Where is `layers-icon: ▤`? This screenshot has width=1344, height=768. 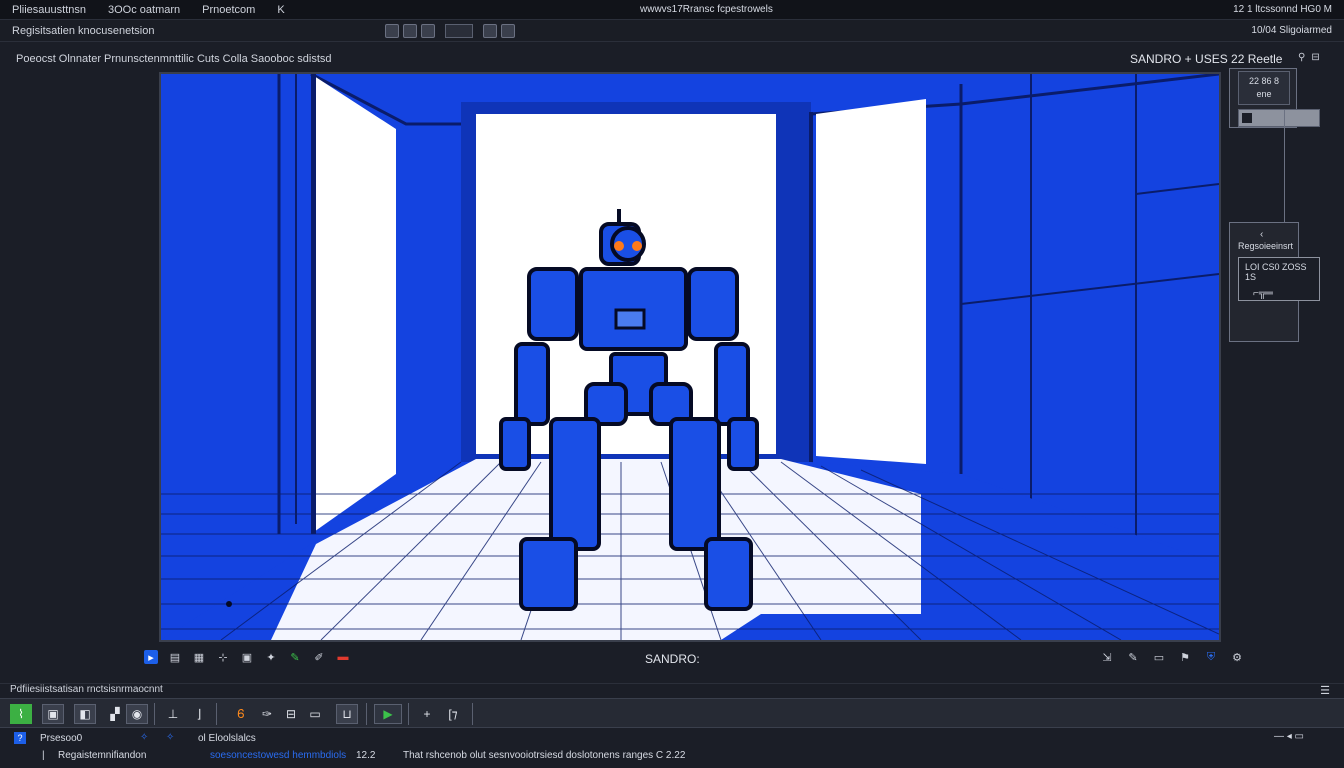 layers-icon: ▤ is located at coordinates (175, 657).